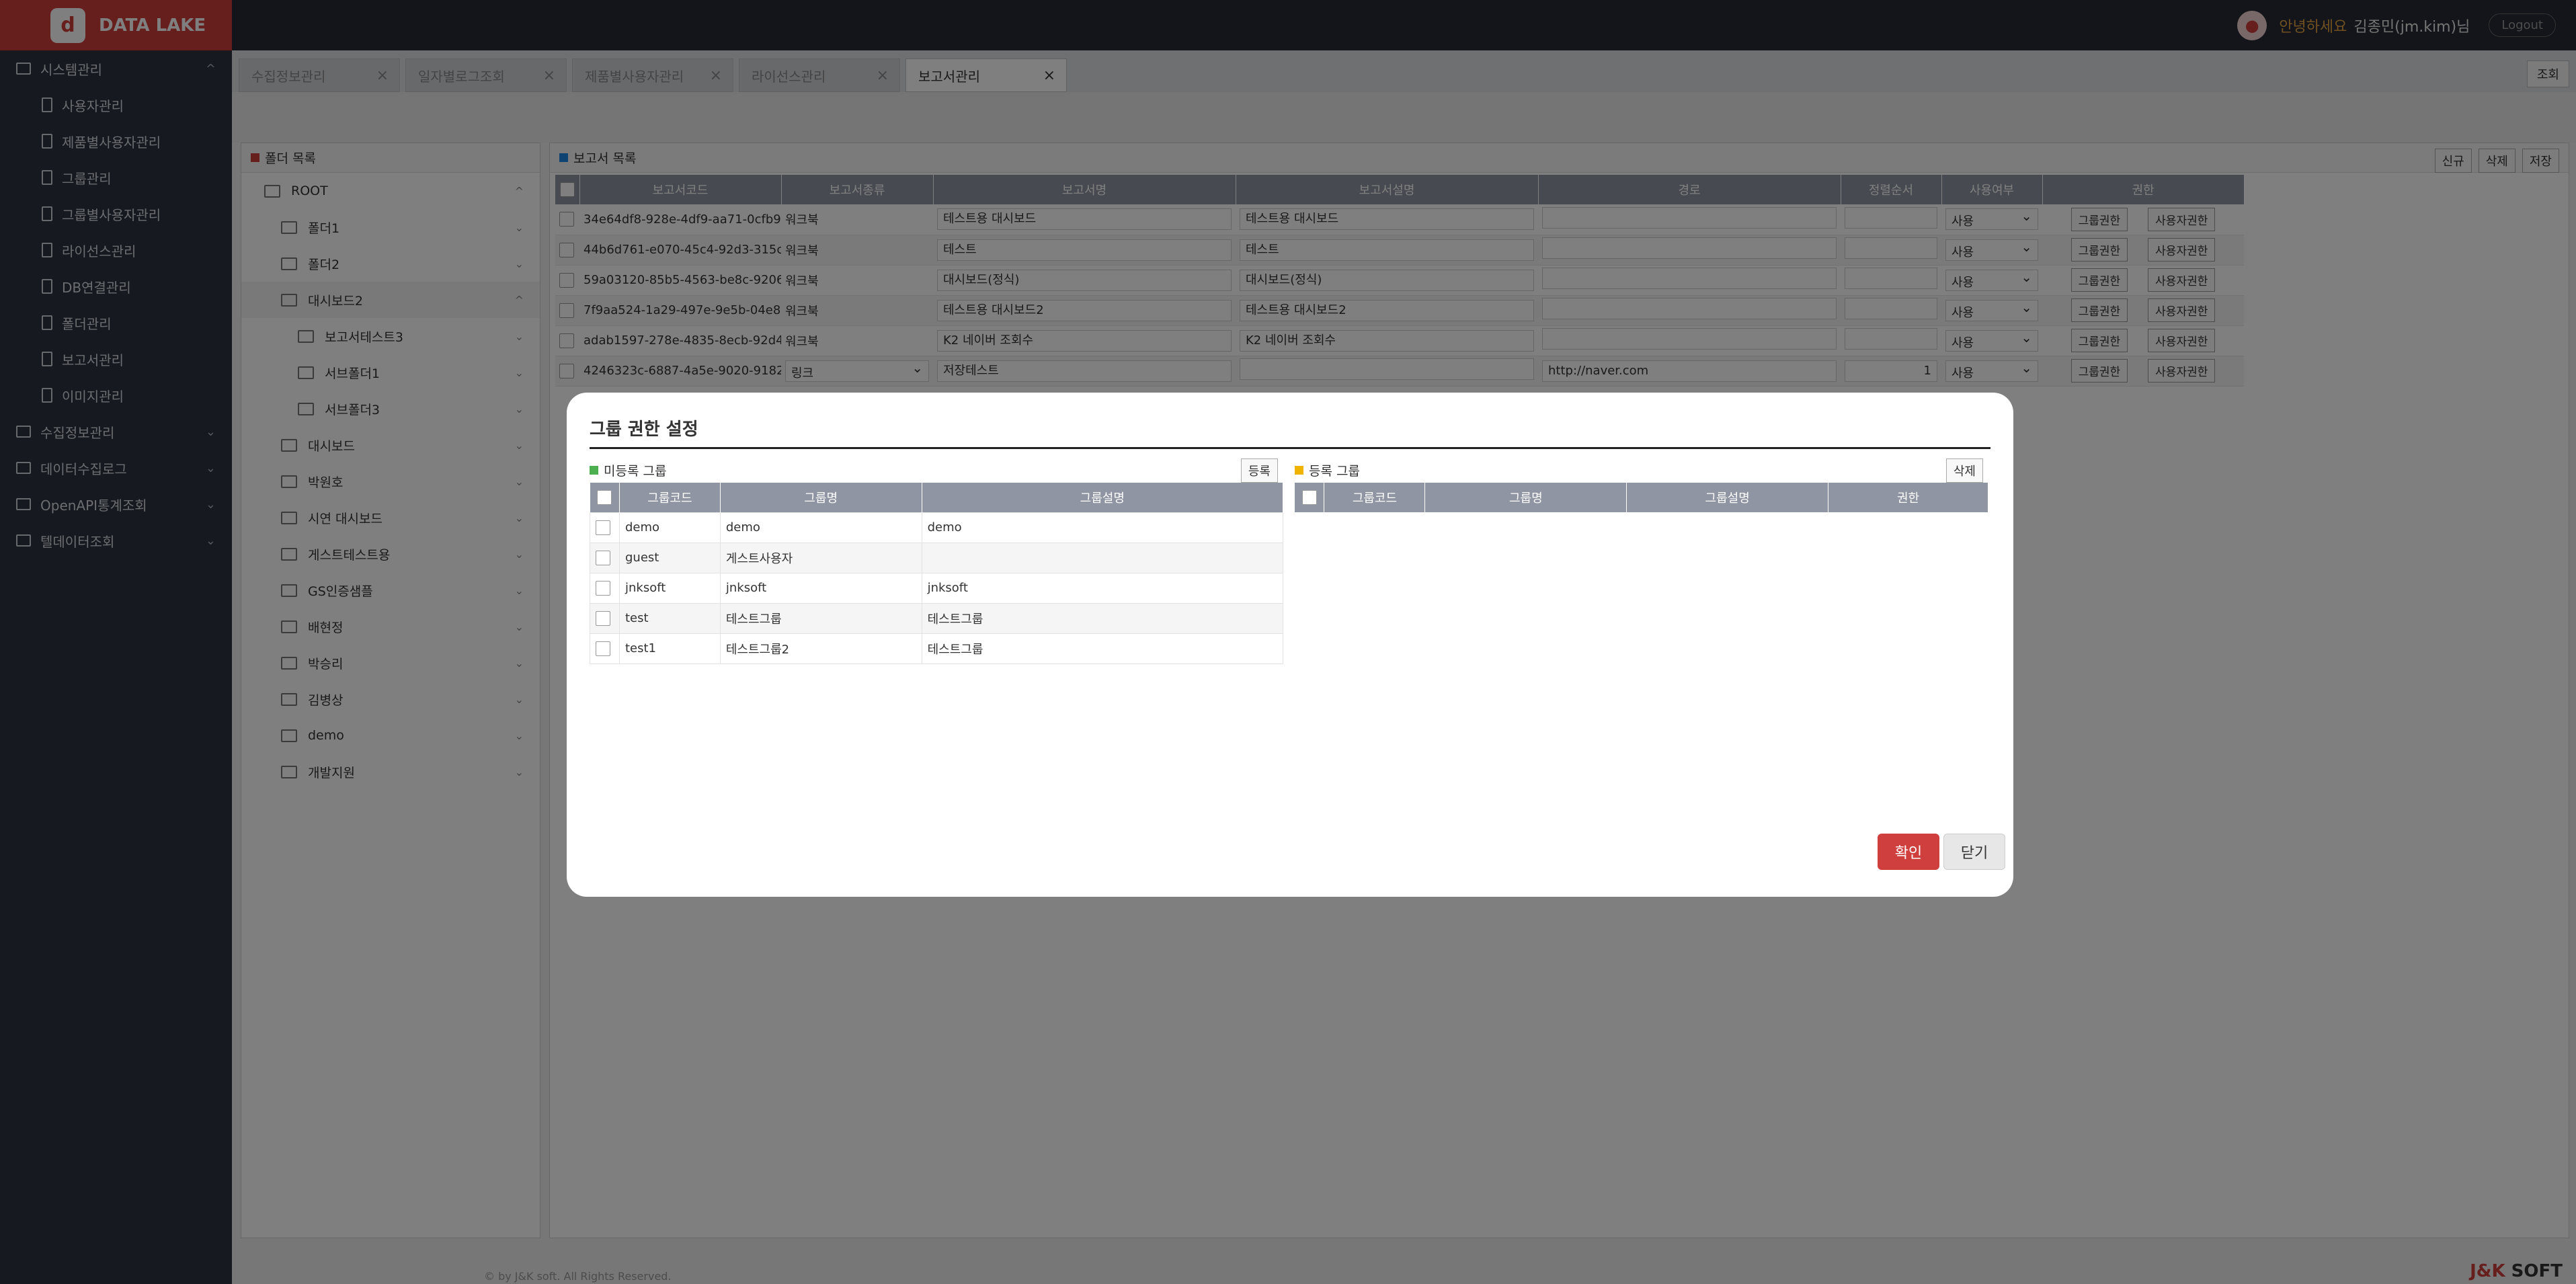  What do you see at coordinates (1334, 471) in the screenshot?
I see `registered-group-title: 등록 그룹` at bounding box center [1334, 471].